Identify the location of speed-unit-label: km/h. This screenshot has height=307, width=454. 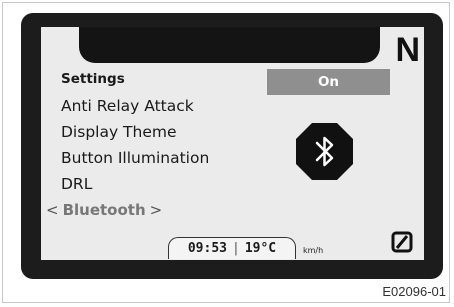
(313, 250).